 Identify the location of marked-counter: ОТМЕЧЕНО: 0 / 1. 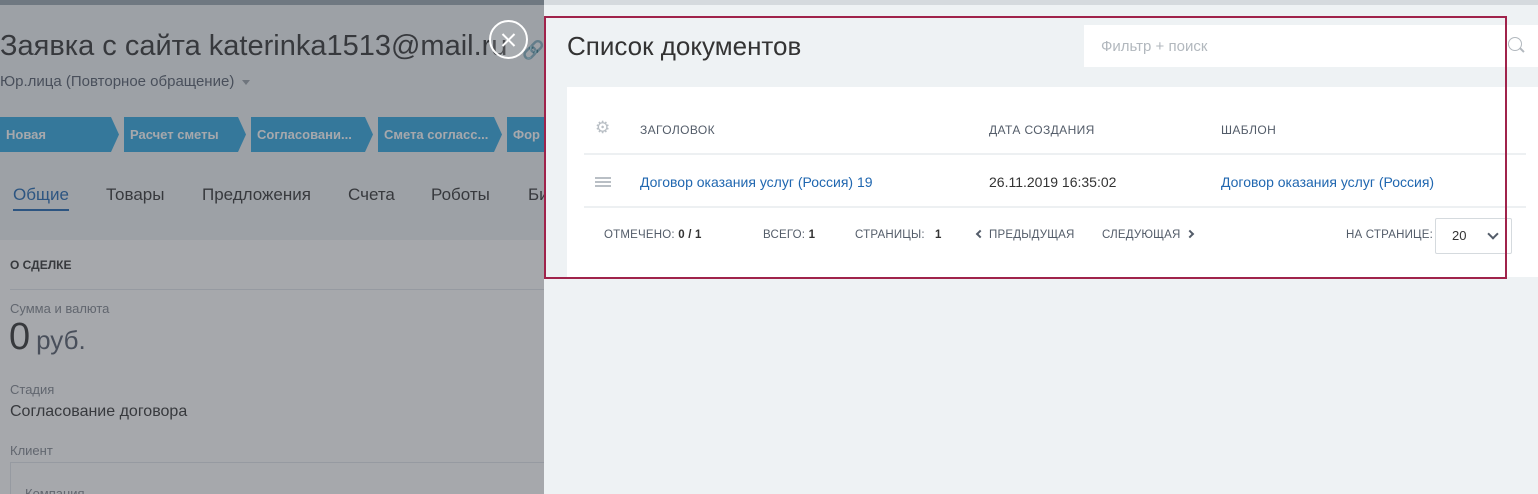
(653, 235).